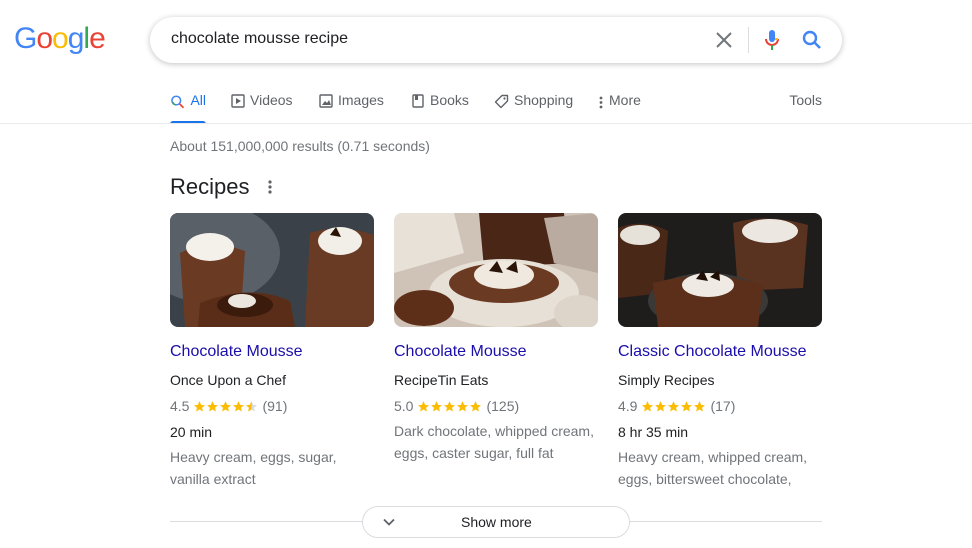  Describe the element at coordinates (404, 406) in the screenshot. I see `rating-value: 5.0` at that location.